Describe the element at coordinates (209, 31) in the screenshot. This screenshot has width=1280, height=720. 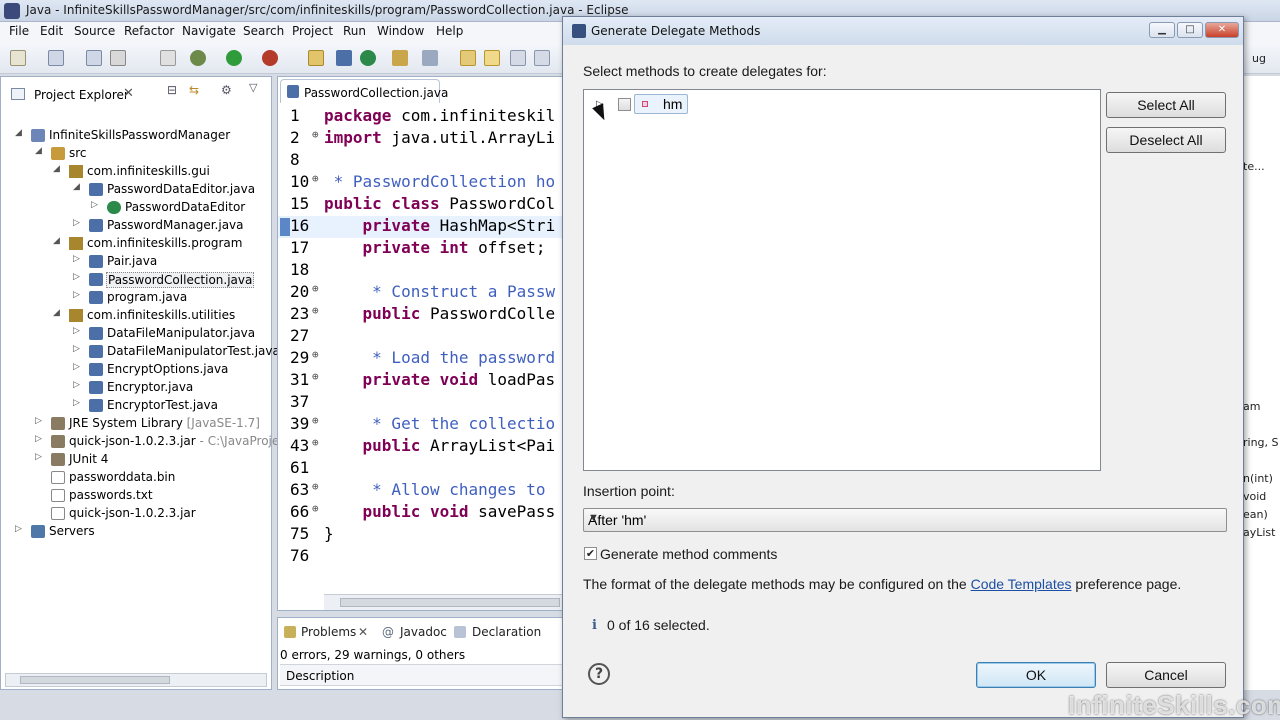
I see `menu-navigate: Navigate` at that location.